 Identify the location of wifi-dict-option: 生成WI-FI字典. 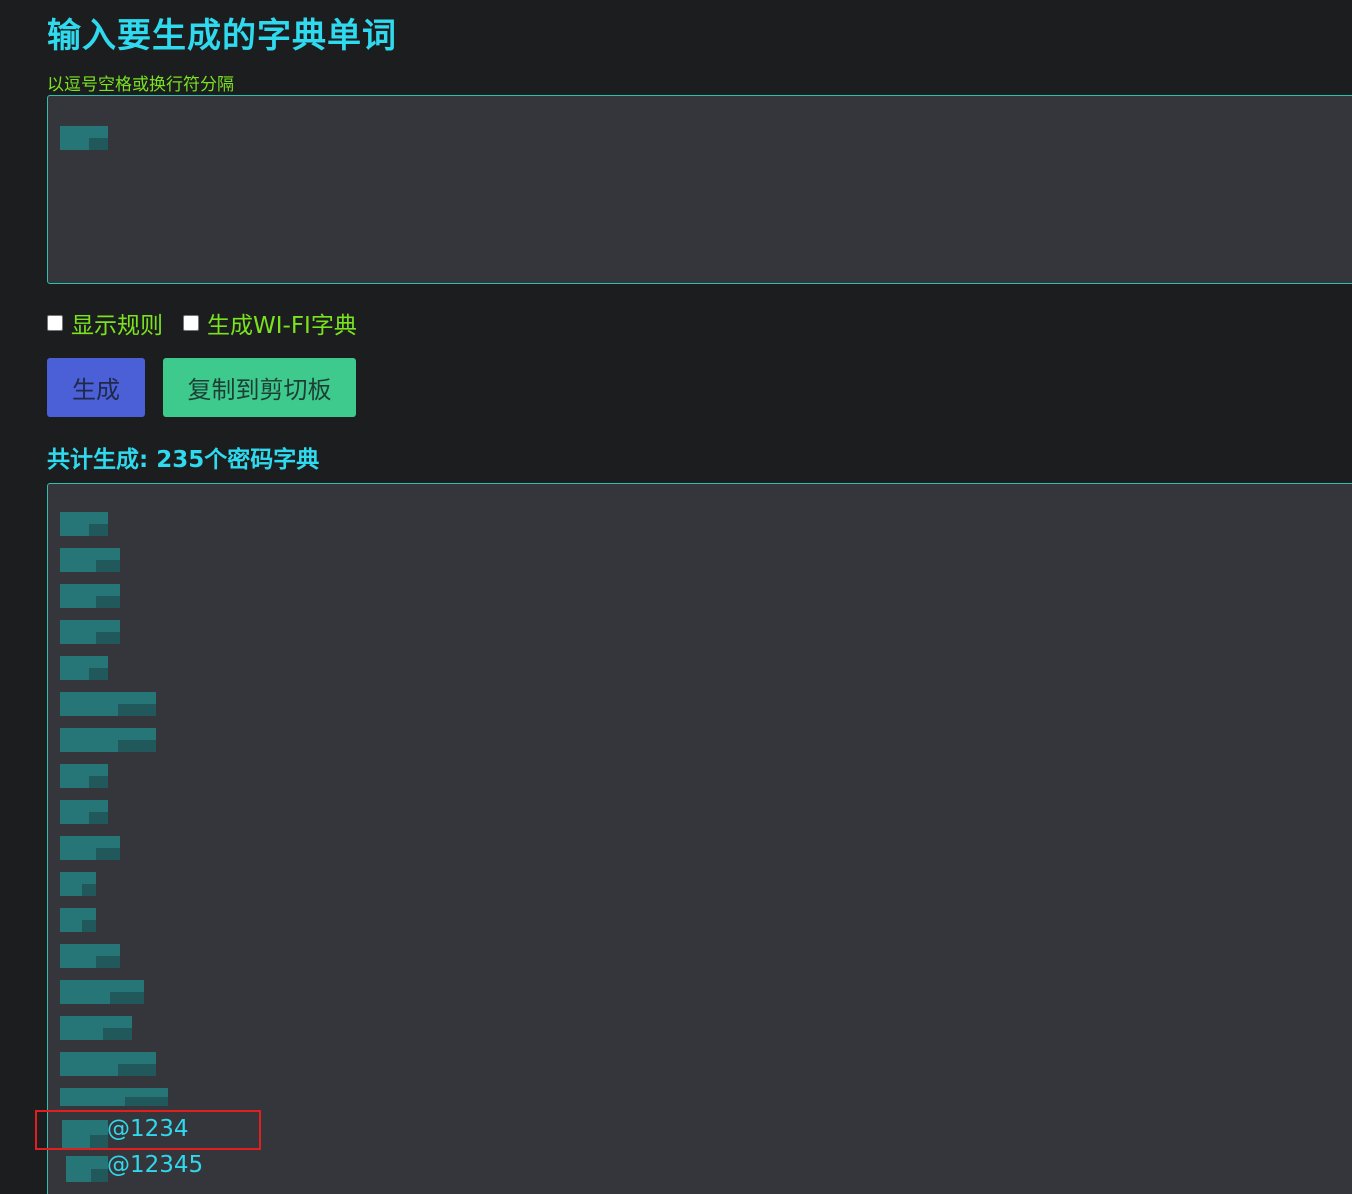
(270, 323).